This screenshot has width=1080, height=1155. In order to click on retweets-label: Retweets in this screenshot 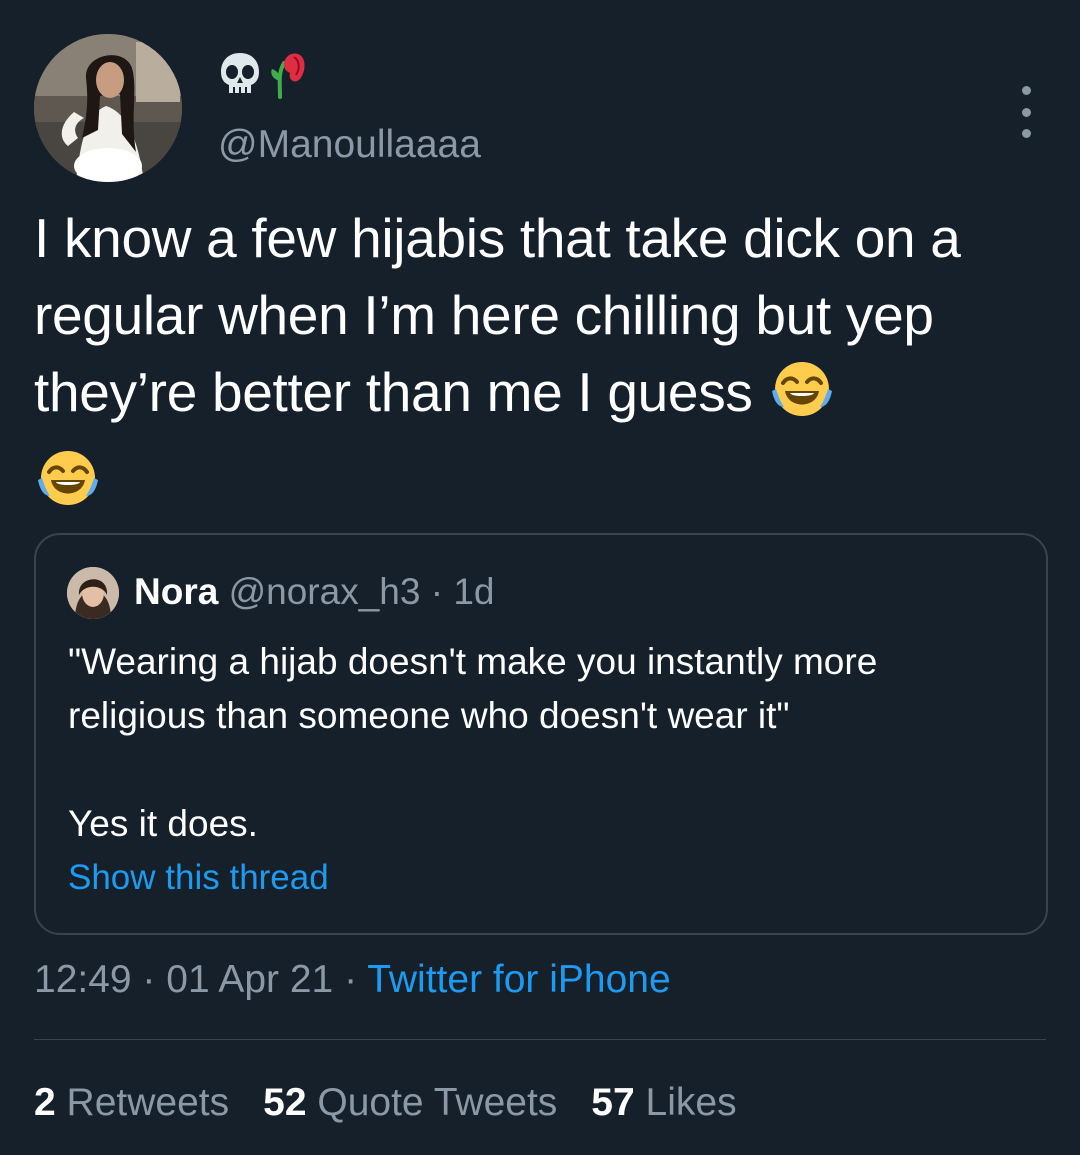, I will do `click(148, 1102)`.